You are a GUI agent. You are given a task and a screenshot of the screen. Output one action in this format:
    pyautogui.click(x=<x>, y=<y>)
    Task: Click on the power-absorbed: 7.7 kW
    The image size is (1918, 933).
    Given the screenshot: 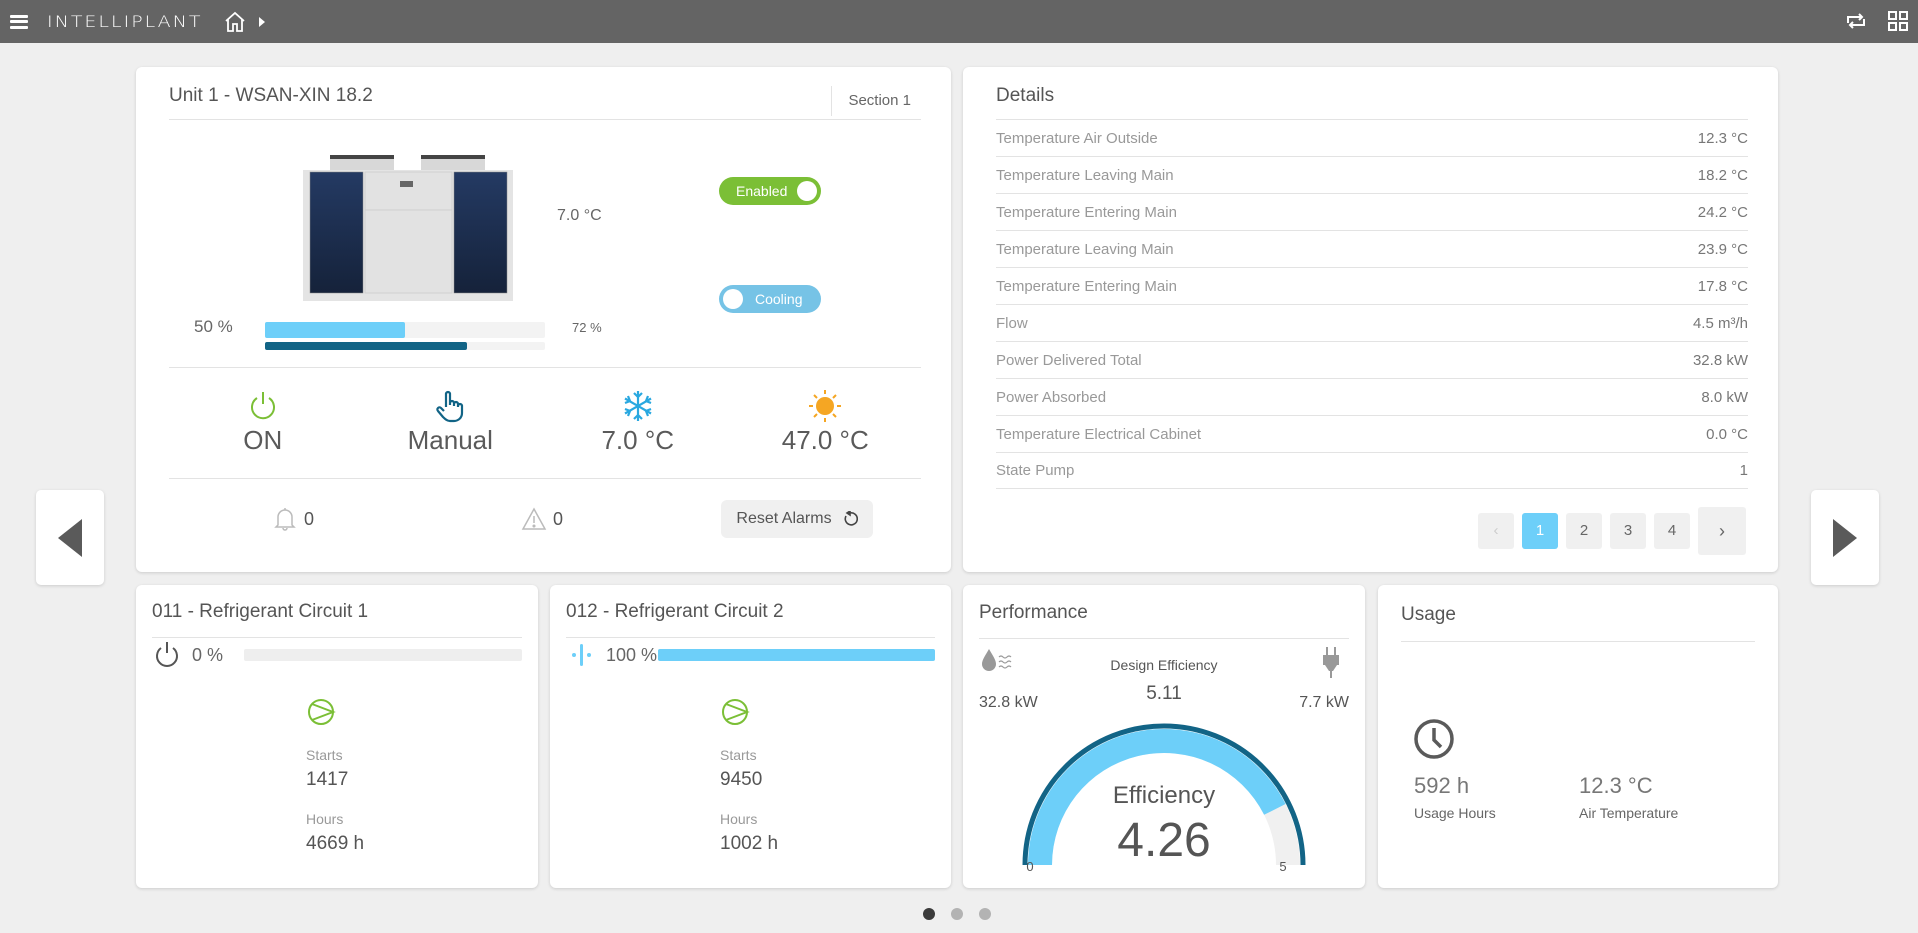 What is the action you would take?
    pyautogui.click(x=1324, y=678)
    